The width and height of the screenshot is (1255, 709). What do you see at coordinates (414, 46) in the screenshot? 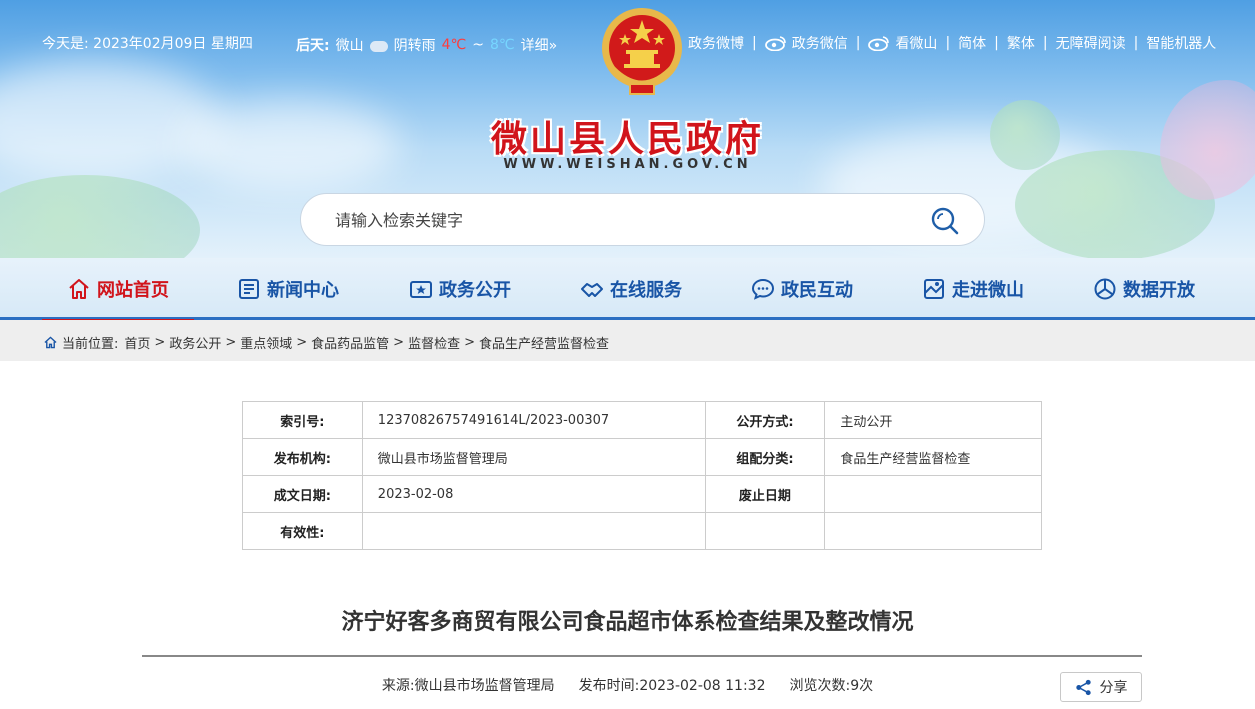
I see `weather-desc: 阴转雨` at bounding box center [414, 46].